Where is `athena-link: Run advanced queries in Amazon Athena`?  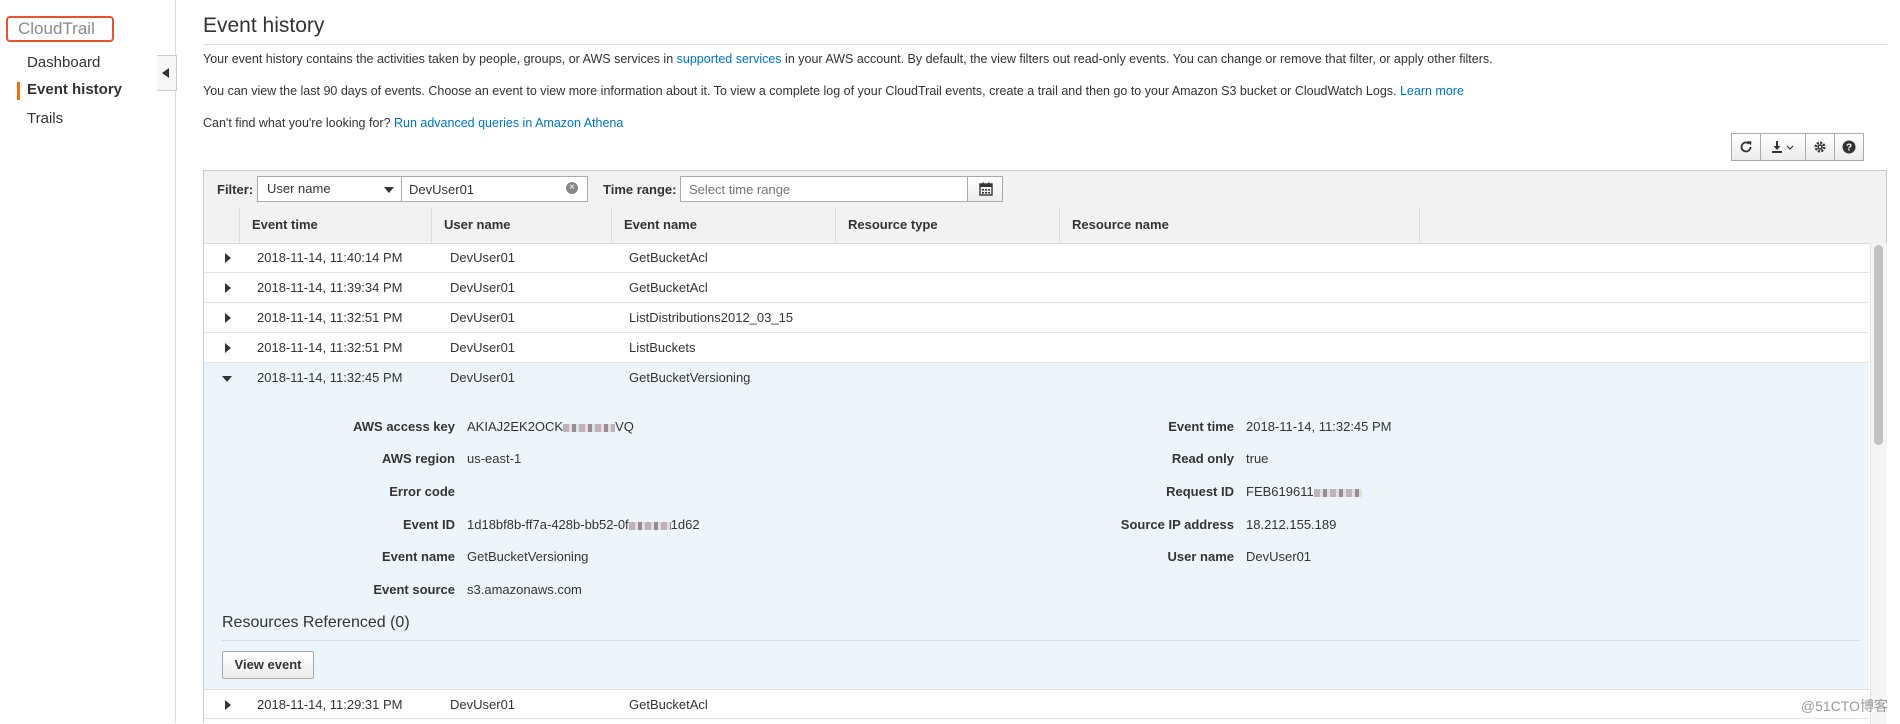
athena-link: Run advanced queries in Amazon Athena is located at coordinates (508, 123).